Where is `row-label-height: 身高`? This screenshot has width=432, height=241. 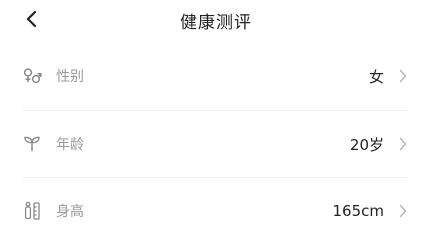 row-label-height: 身高 is located at coordinates (70, 212).